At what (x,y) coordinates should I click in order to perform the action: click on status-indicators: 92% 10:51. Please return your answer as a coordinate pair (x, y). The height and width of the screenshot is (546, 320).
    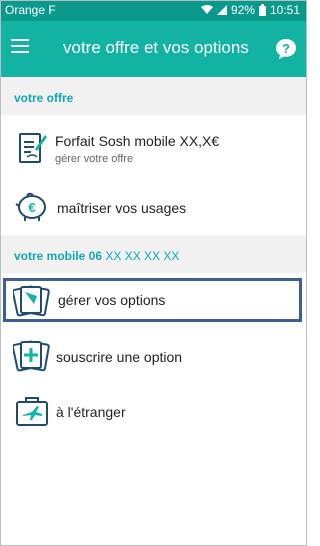
    Looking at the image, I should click on (250, 10).